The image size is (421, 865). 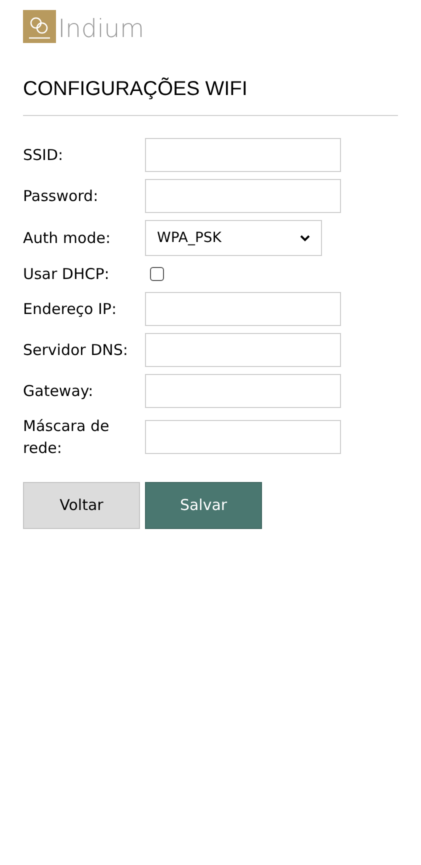 What do you see at coordinates (101, 29) in the screenshot?
I see `logo-text: Indium` at bounding box center [101, 29].